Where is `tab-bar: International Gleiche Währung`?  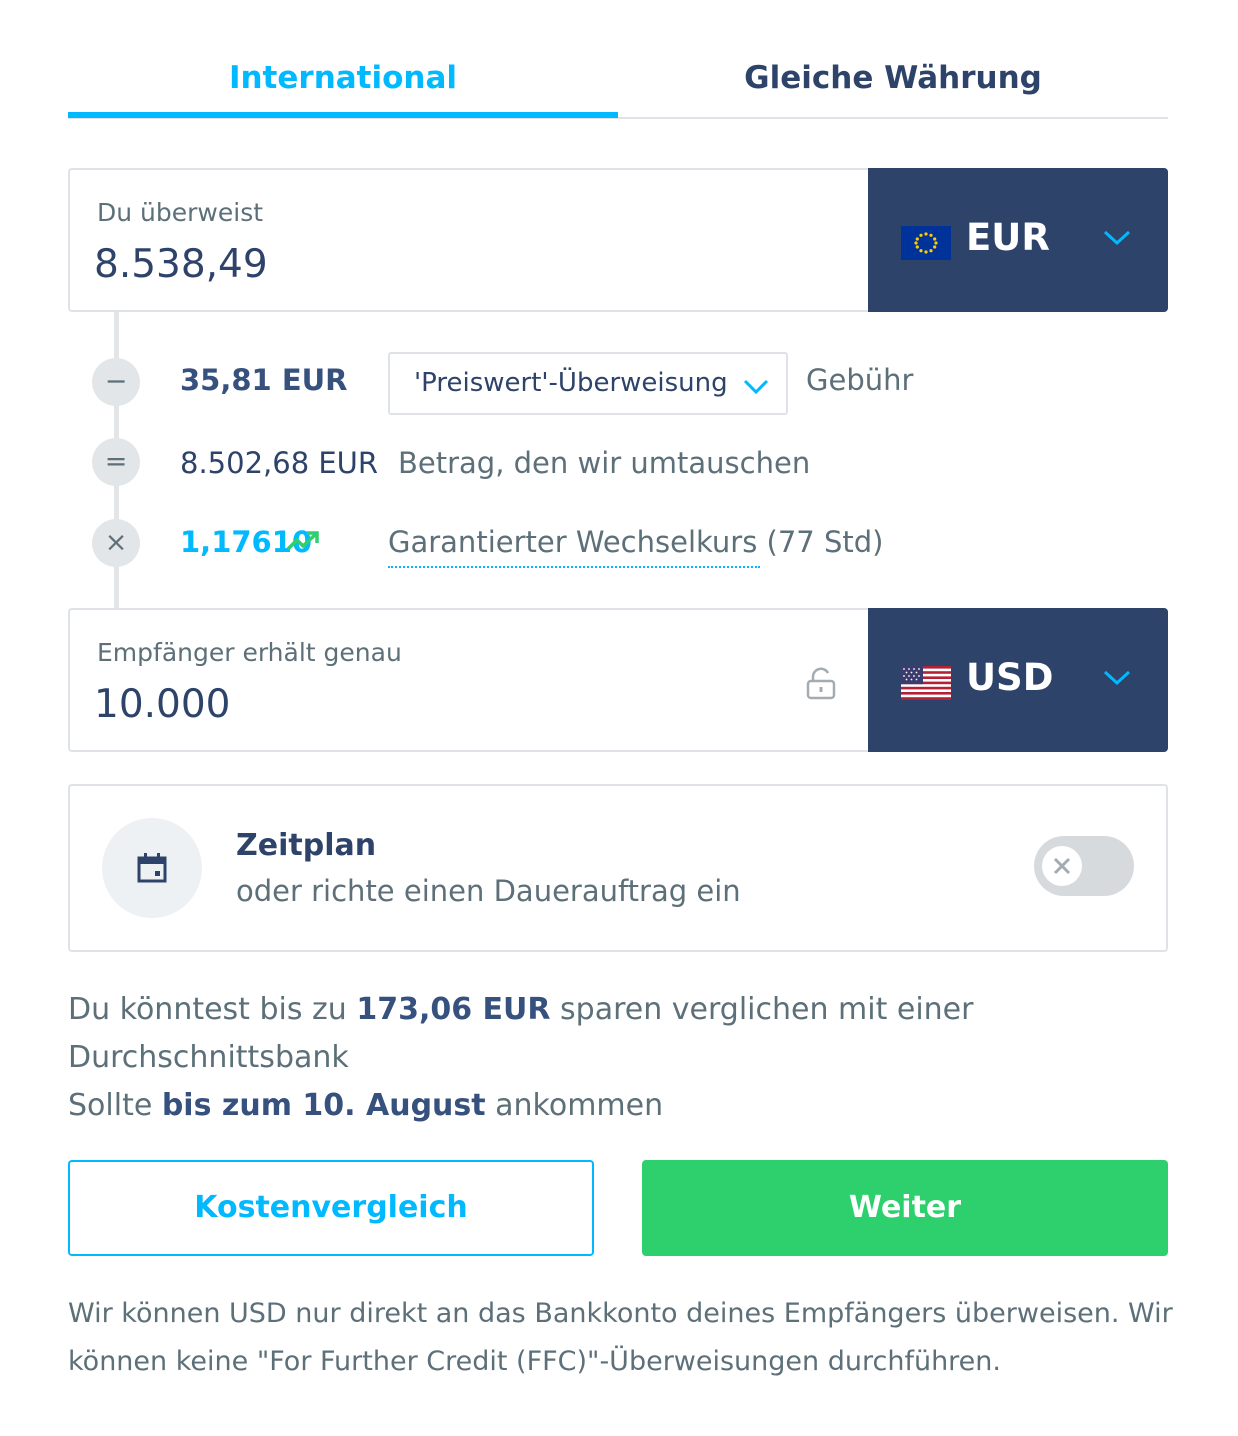
tab-bar: International Gleiche Währung is located at coordinates (618, 80).